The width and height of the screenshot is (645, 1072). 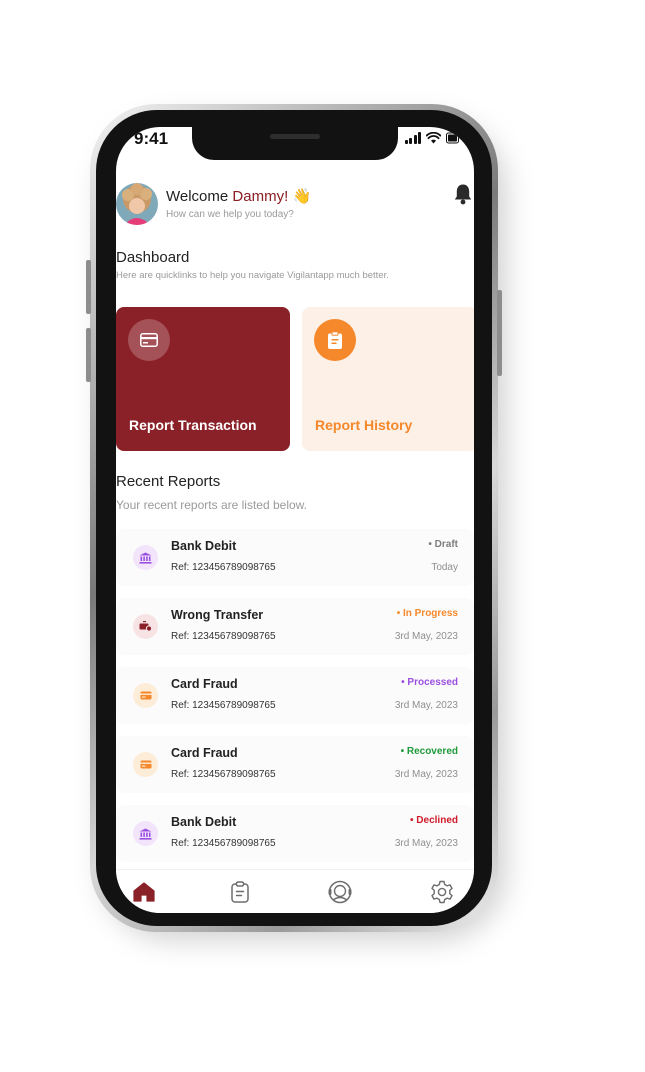 I want to click on speaker-grille, so click(x=295, y=136).